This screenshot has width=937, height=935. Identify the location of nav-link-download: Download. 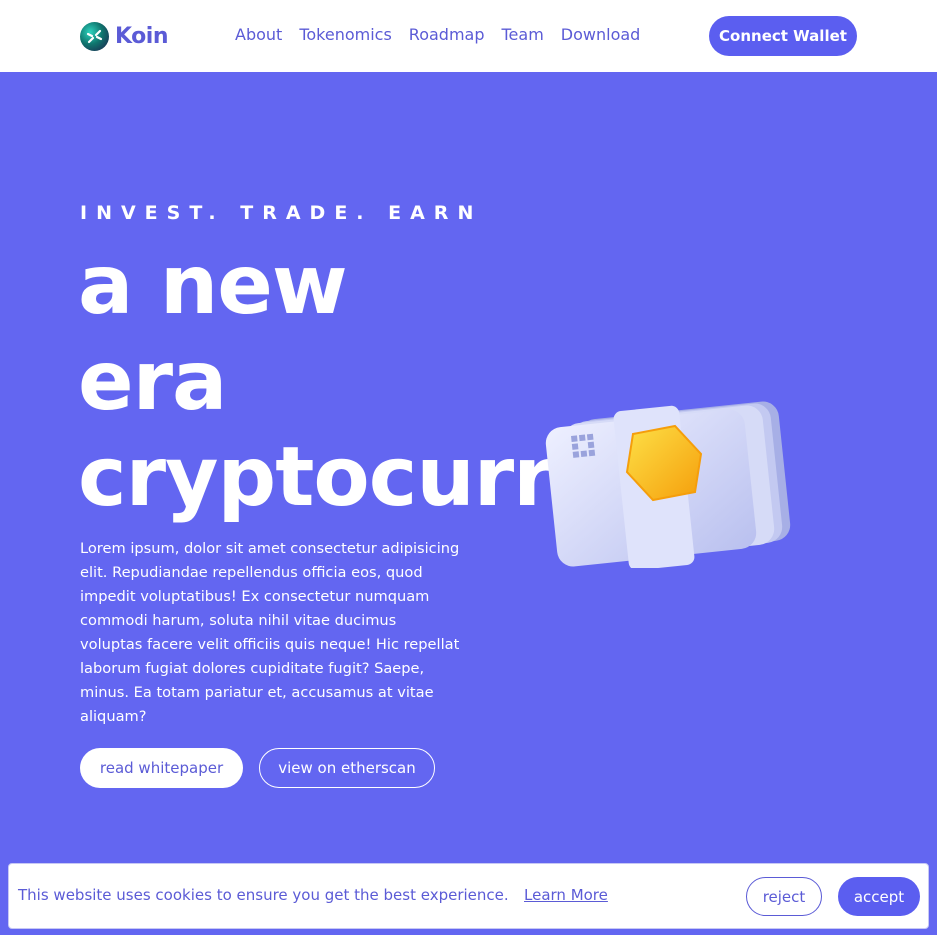
(601, 35).